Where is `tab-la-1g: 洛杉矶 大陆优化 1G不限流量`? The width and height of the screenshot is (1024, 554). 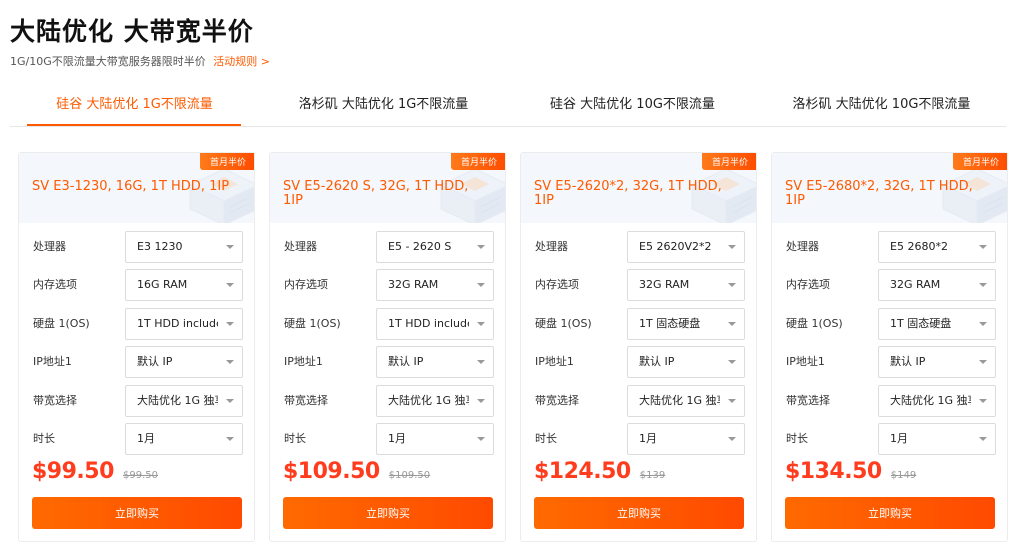 tab-la-1g: 洛杉矶 大陆优化 1G不限流量 is located at coordinates (383, 106).